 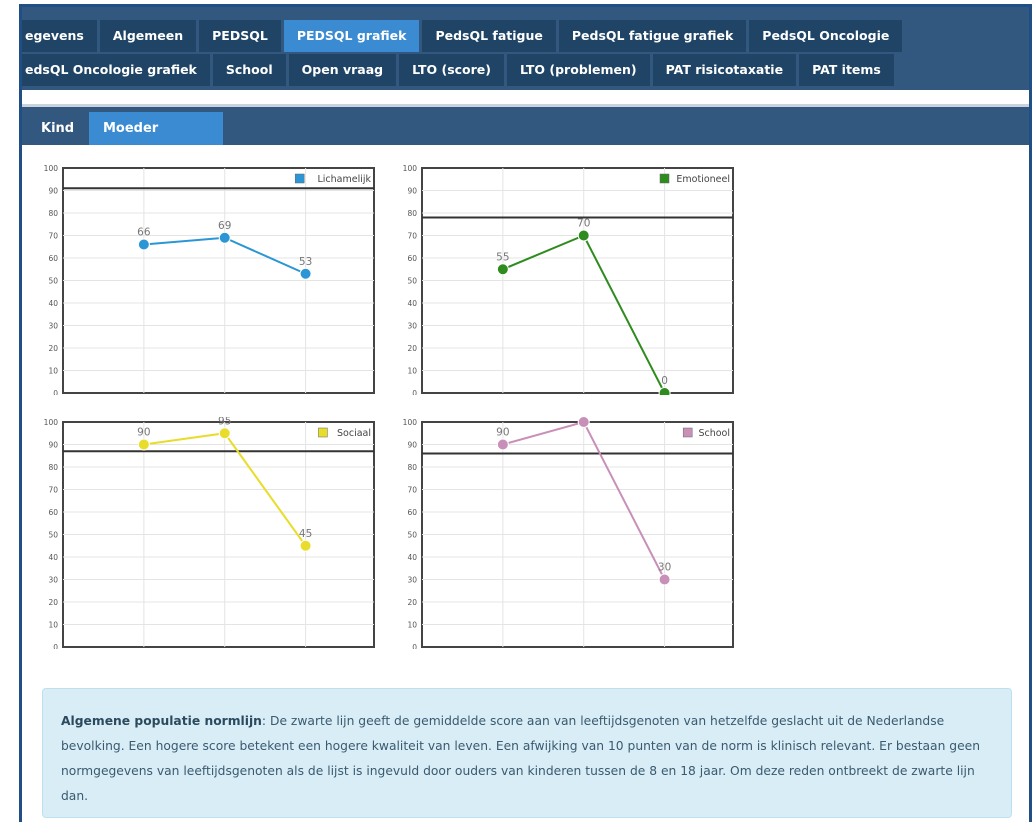 What do you see at coordinates (724, 70) in the screenshot?
I see `tab-pat-risicotaxatie: PAT risicotaxatie` at bounding box center [724, 70].